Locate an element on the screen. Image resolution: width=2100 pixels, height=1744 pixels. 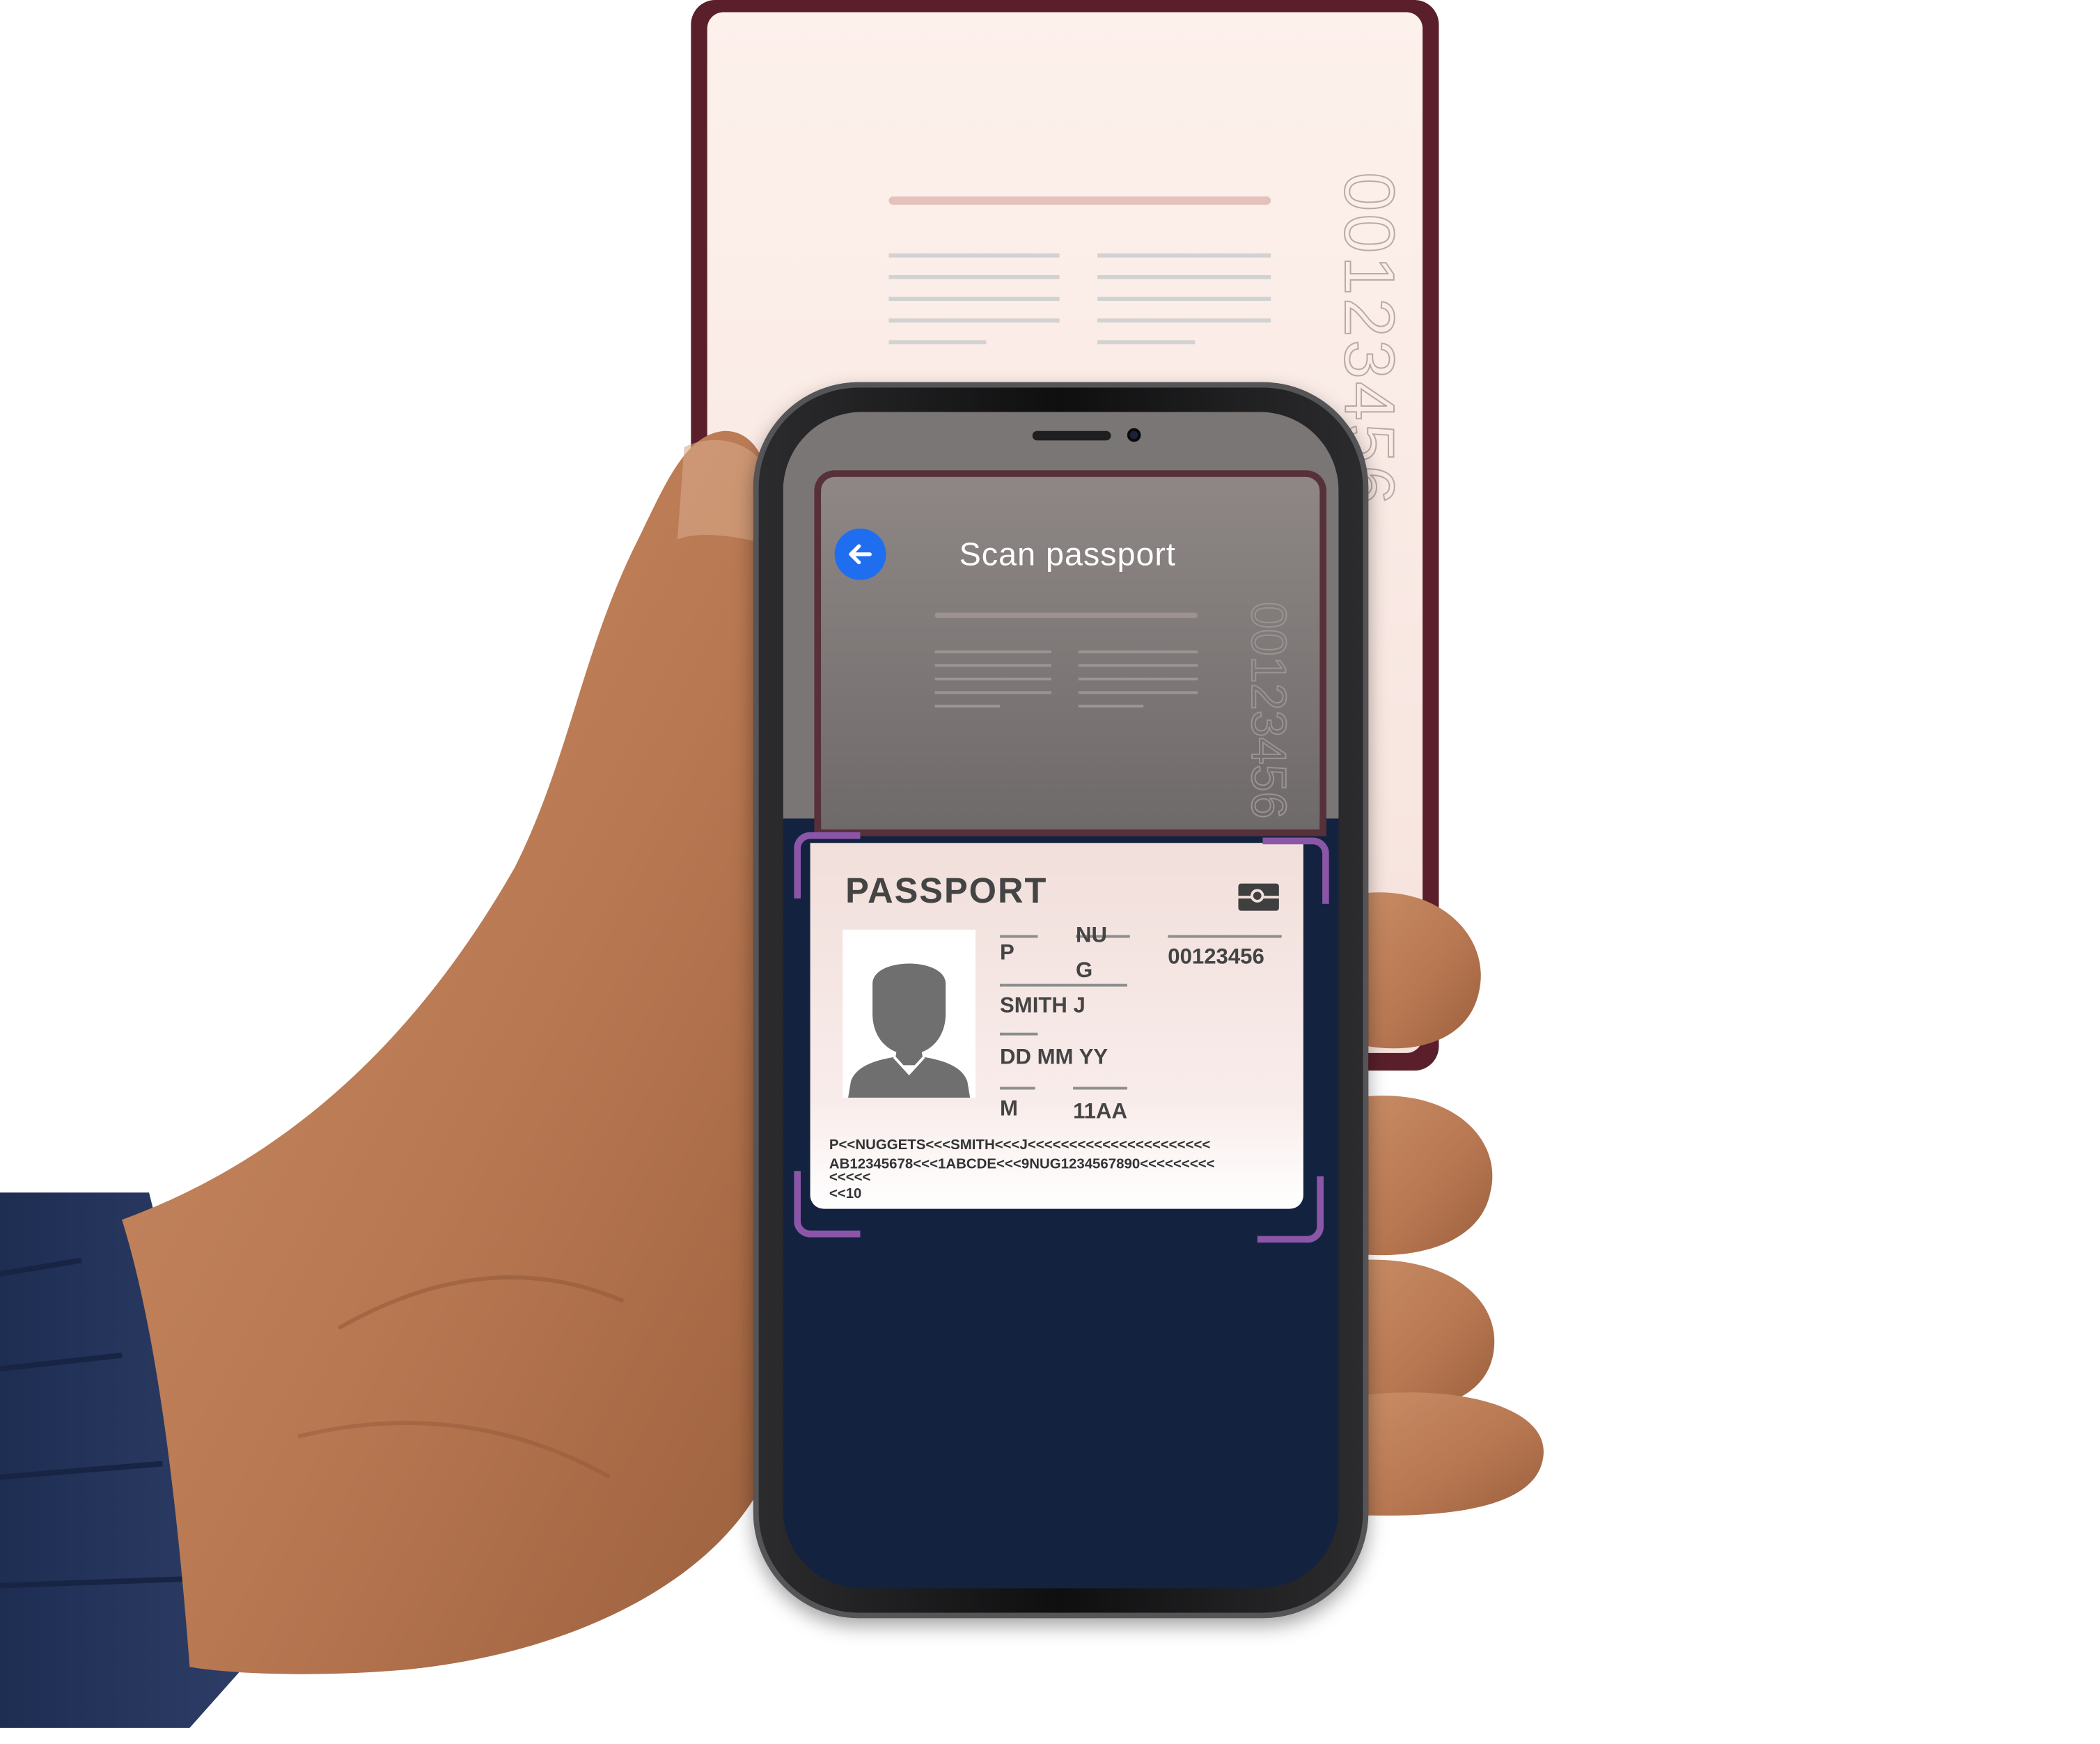
passport-country-code-suffix: G is located at coordinates (1084, 971).